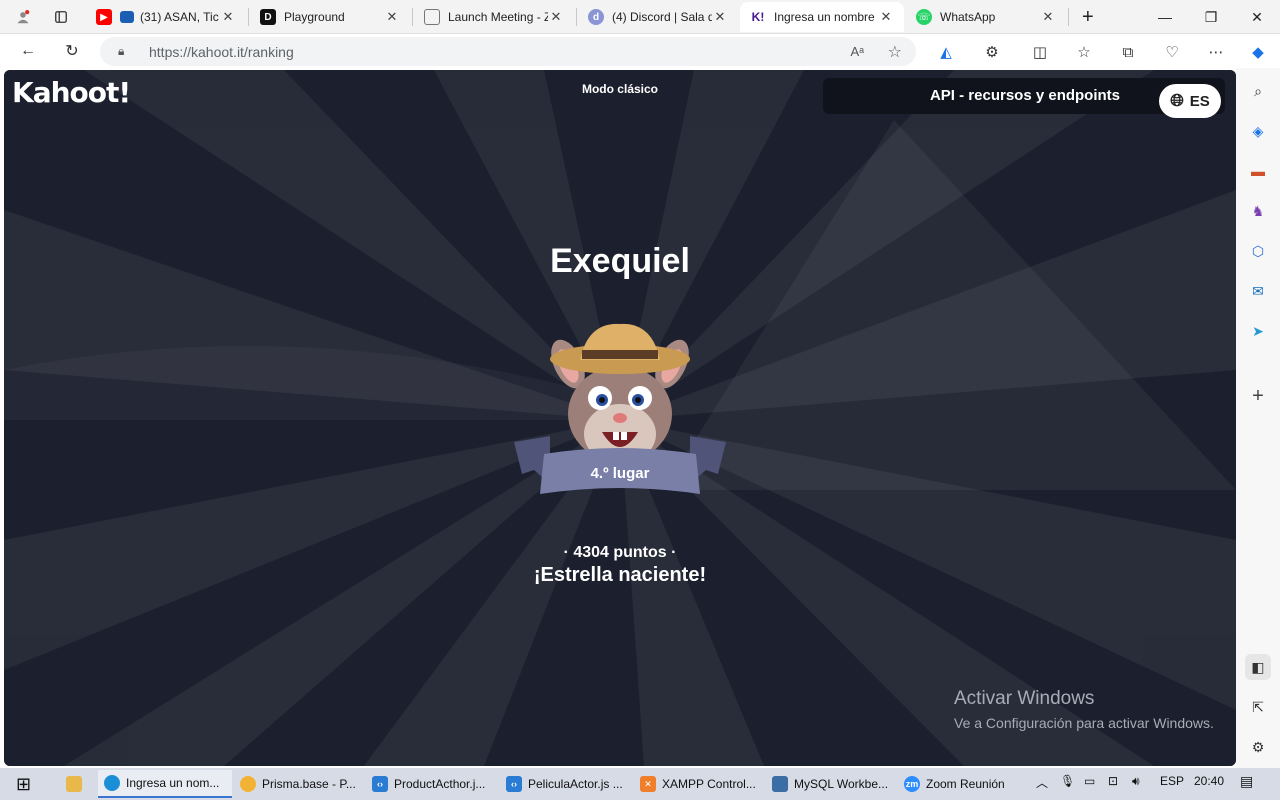 The image size is (1280, 800). I want to click on close-window-button: ✕, so click(1257, 17).